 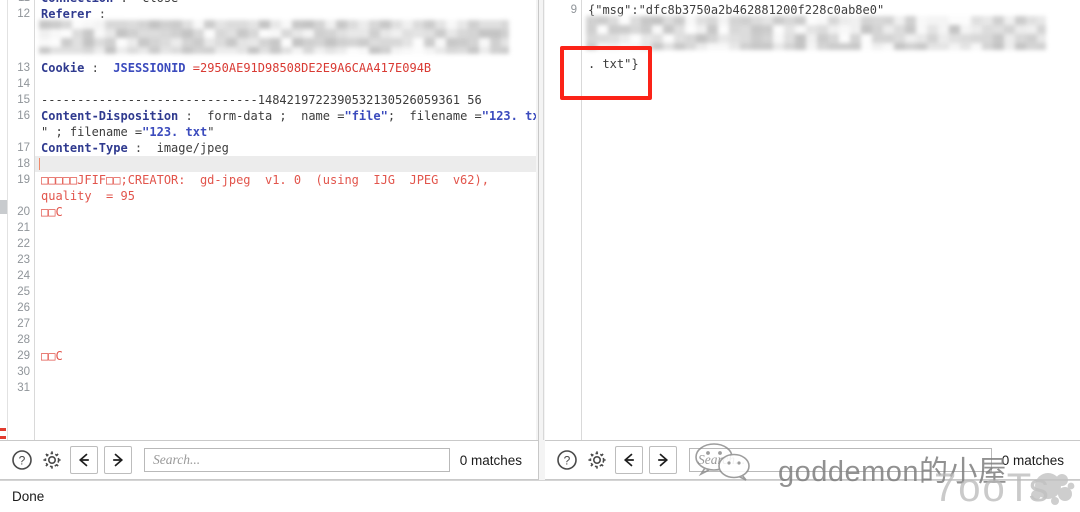 I want to click on line-number: 13, so click(x=23, y=68).